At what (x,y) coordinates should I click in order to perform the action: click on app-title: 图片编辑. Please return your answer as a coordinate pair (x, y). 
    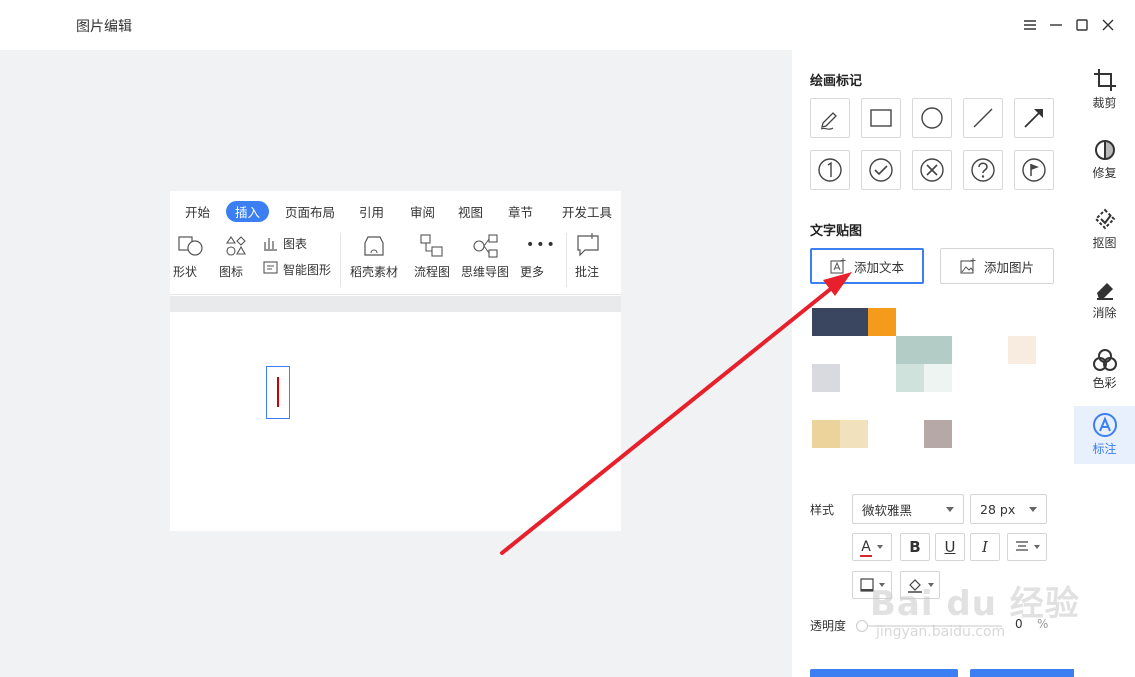
    Looking at the image, I should click on (104, 27).